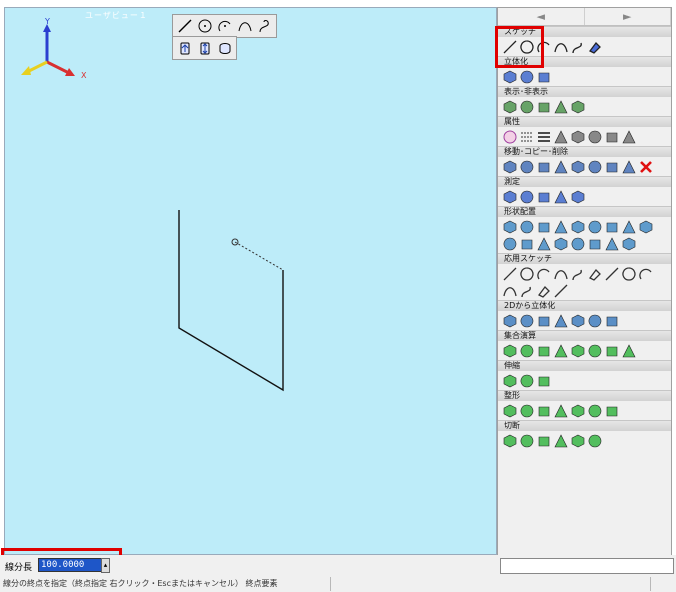 Image resolution: width=676 pixels, height=592 pixels. What do you see at coordinates (526, 440) in the screenshot?
I see `slice-icon` at bounding box center [526, 440].